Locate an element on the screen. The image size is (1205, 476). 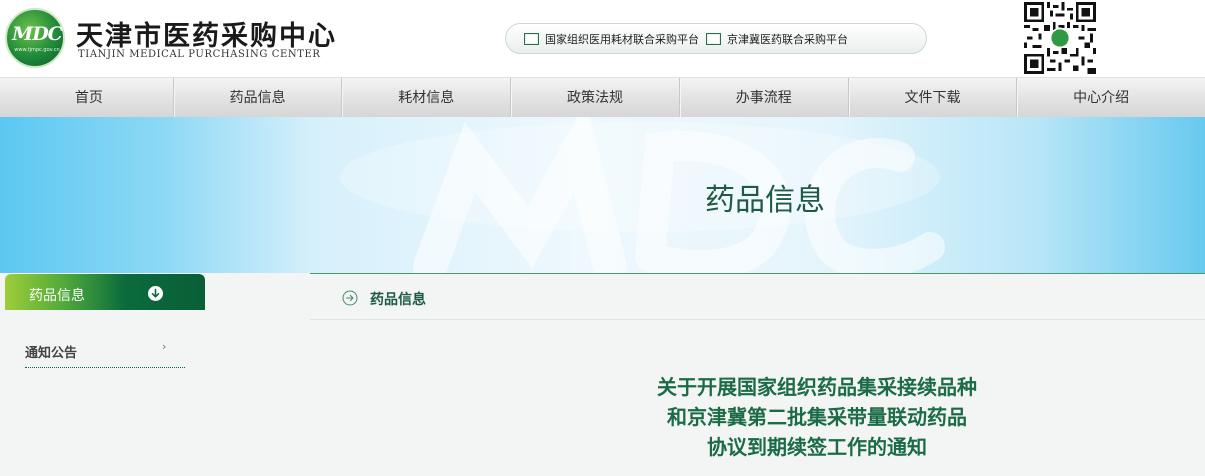
nav-item-drug-info: 药品信息 is located at coordinates (258, 98).